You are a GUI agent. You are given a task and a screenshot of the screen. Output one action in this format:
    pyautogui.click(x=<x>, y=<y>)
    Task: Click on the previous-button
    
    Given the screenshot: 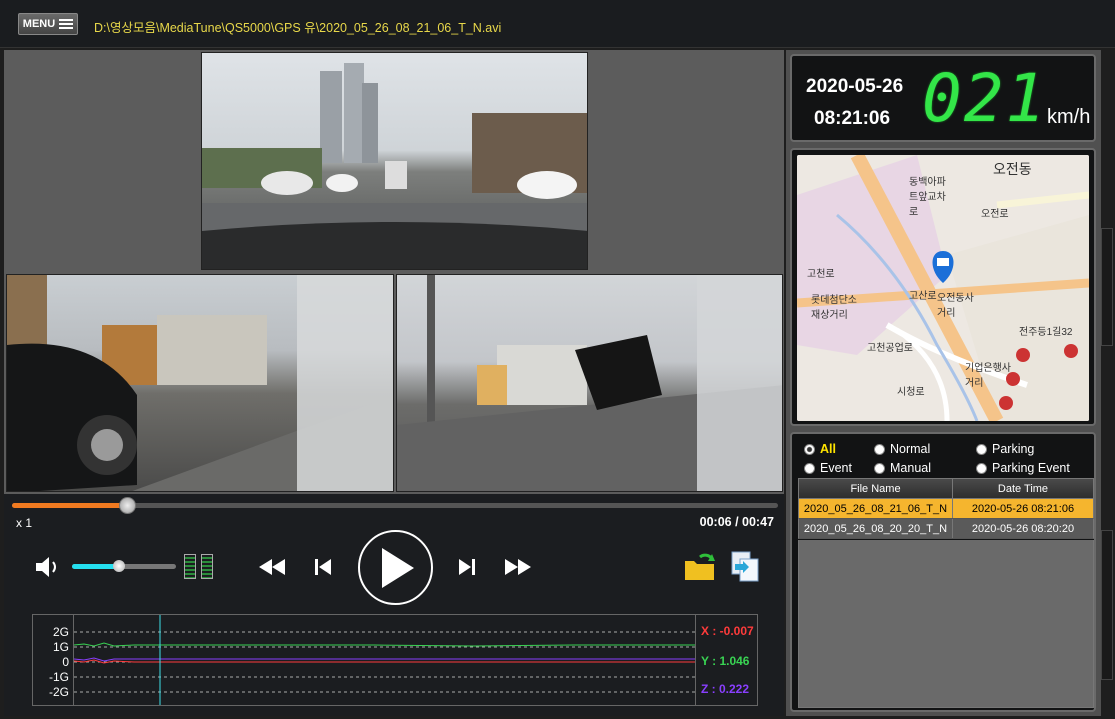 What is the action you would take?
    pyautogui.click(x=323, y=567)
    